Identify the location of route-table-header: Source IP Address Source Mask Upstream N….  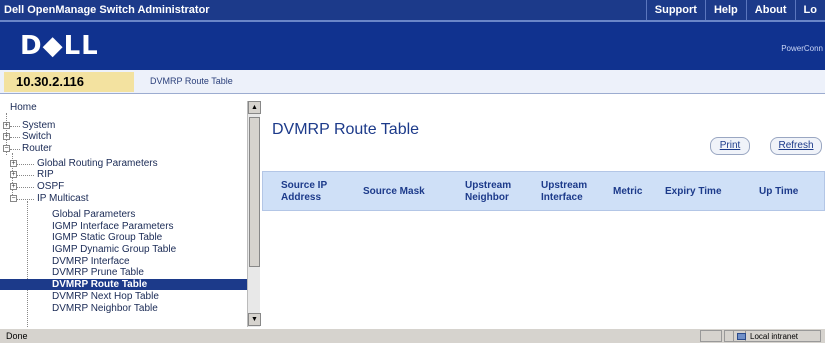
(543, 191).